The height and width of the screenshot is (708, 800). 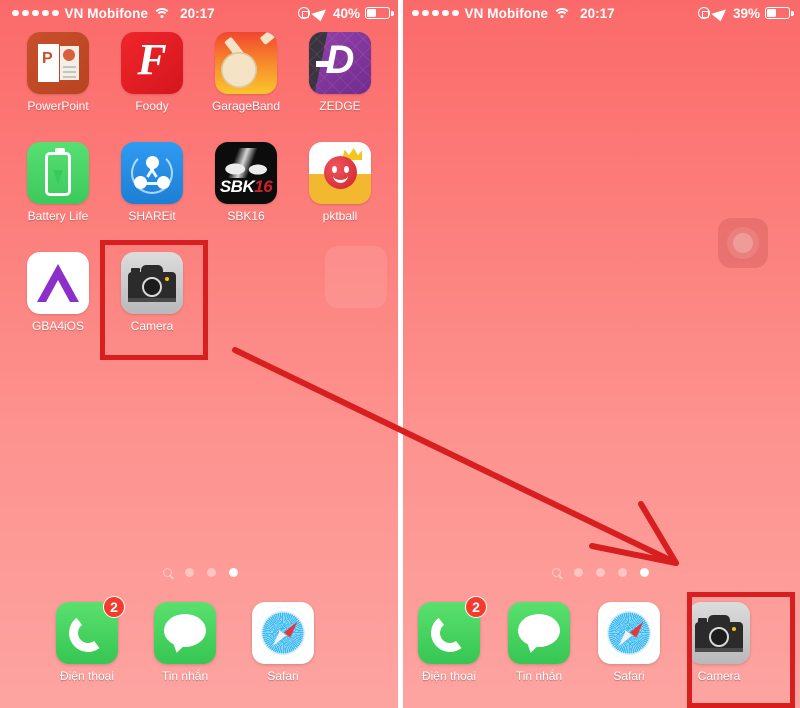 I want to click on app-label: pktball, so click(x=340, y=216).